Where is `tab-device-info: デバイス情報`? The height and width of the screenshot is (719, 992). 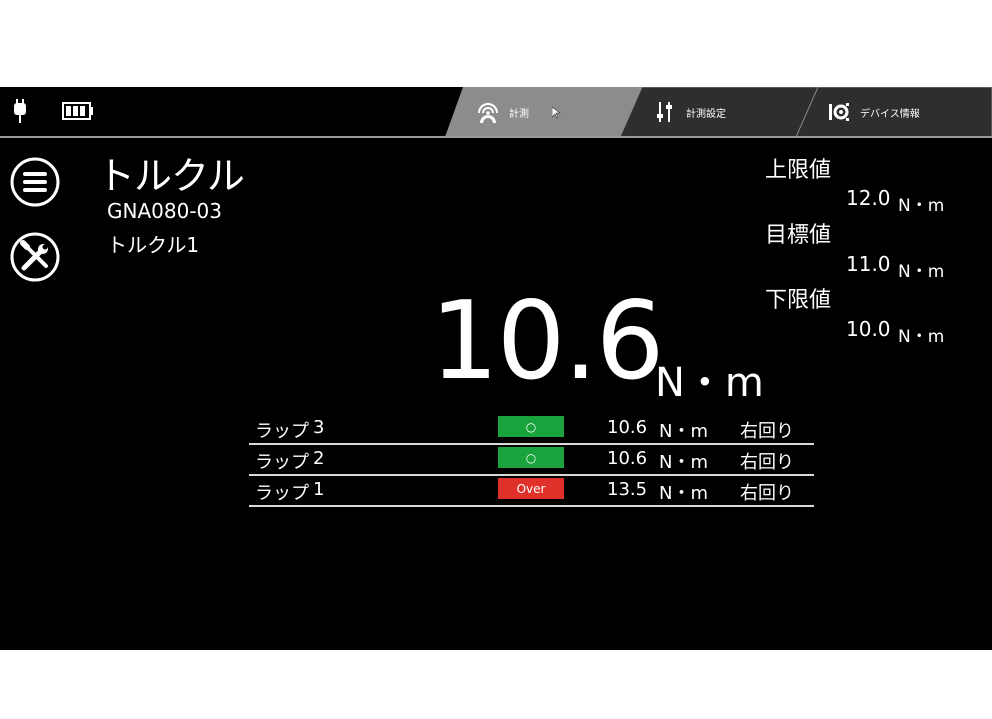
tab-device-info: デバイス情報 is located at coordinates (894, 112).